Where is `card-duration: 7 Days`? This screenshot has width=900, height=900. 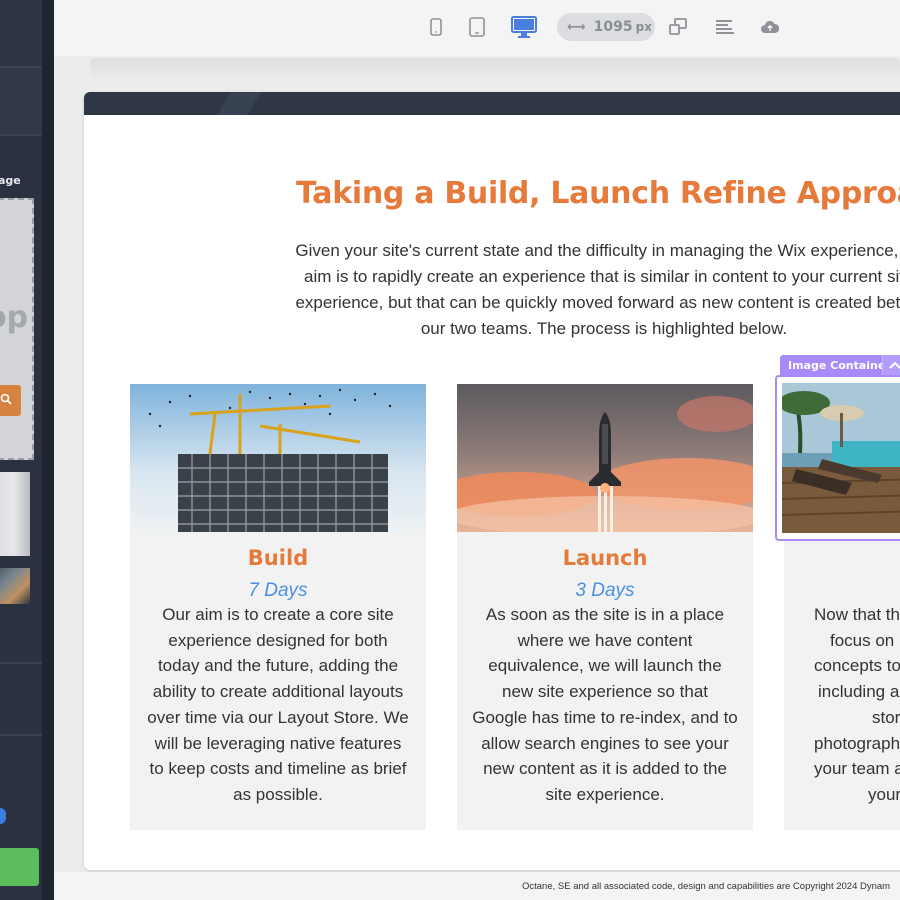 card-duration: 7 Days is located at coordinates (278, 590).